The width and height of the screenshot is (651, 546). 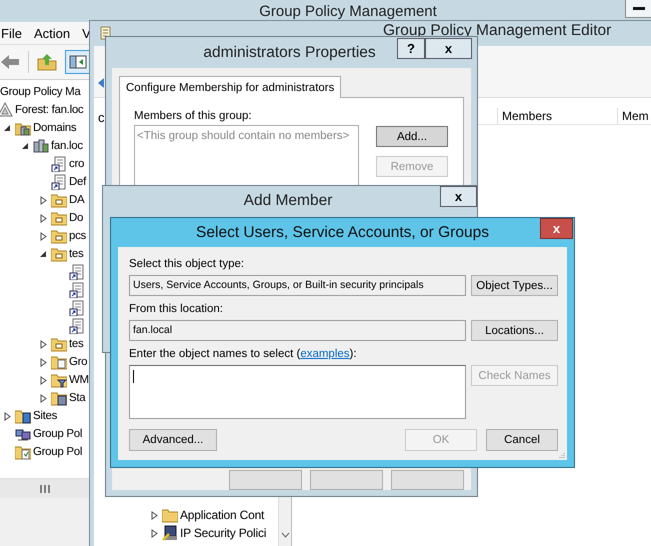 I want to click on field-label: Members of this group:, so click(x=193, y=116).